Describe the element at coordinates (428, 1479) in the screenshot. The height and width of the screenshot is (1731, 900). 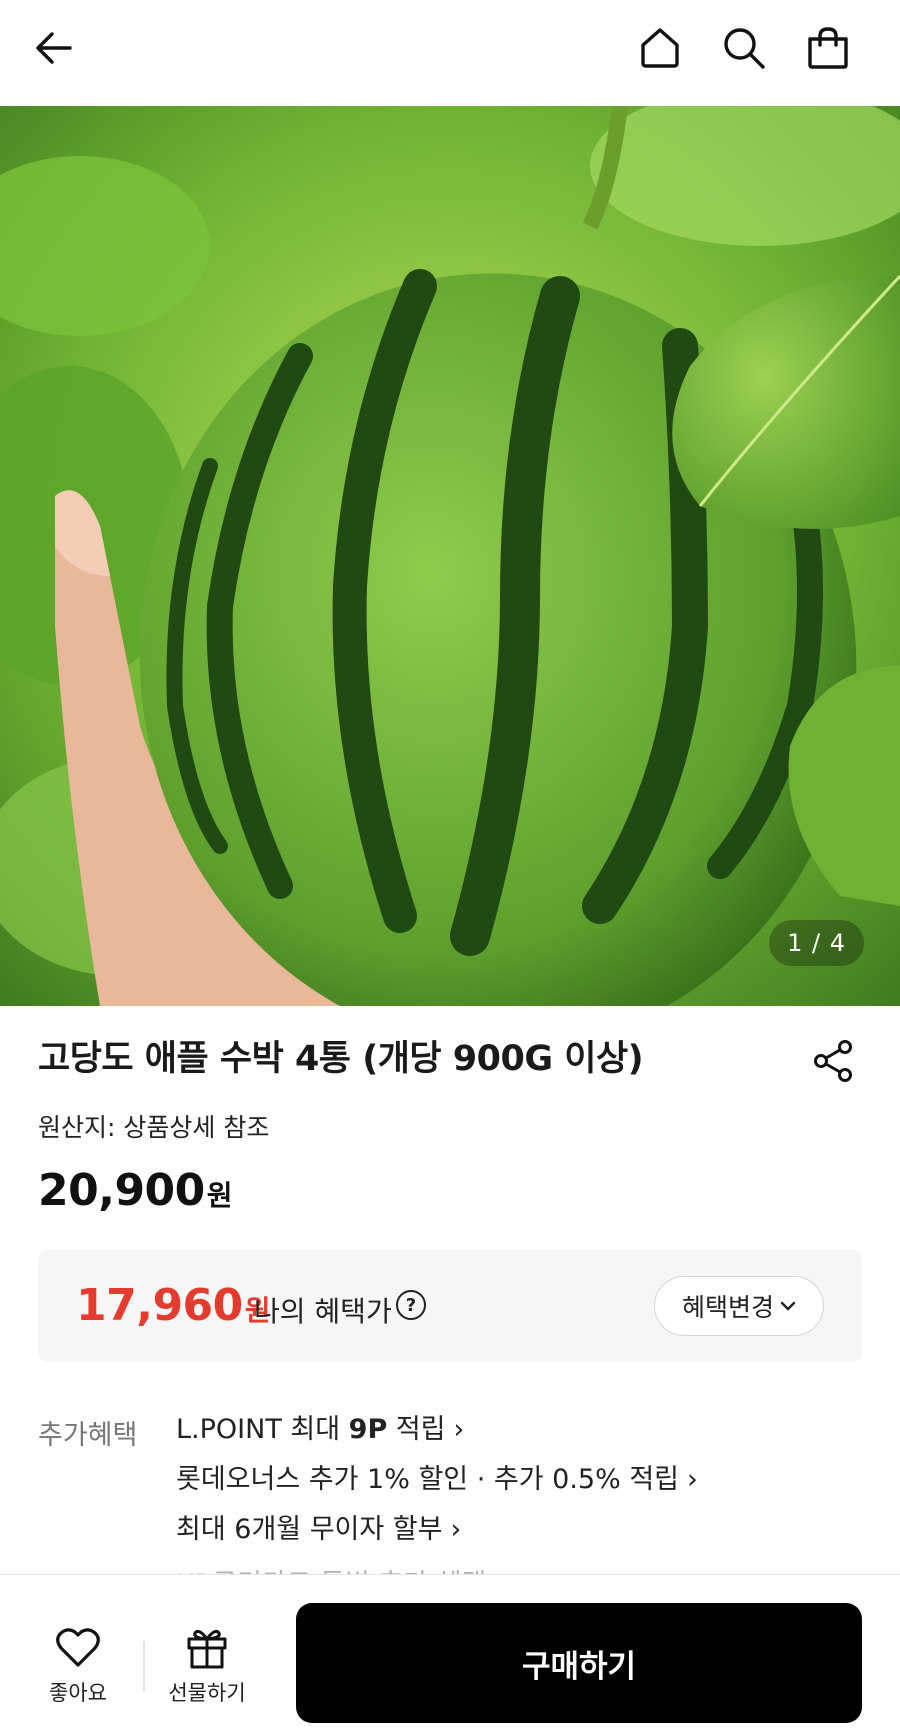
I see `extra-benefit-text: 롯데오너스 추가 1% 할인 · 추가 0.5% 적립` at that location.